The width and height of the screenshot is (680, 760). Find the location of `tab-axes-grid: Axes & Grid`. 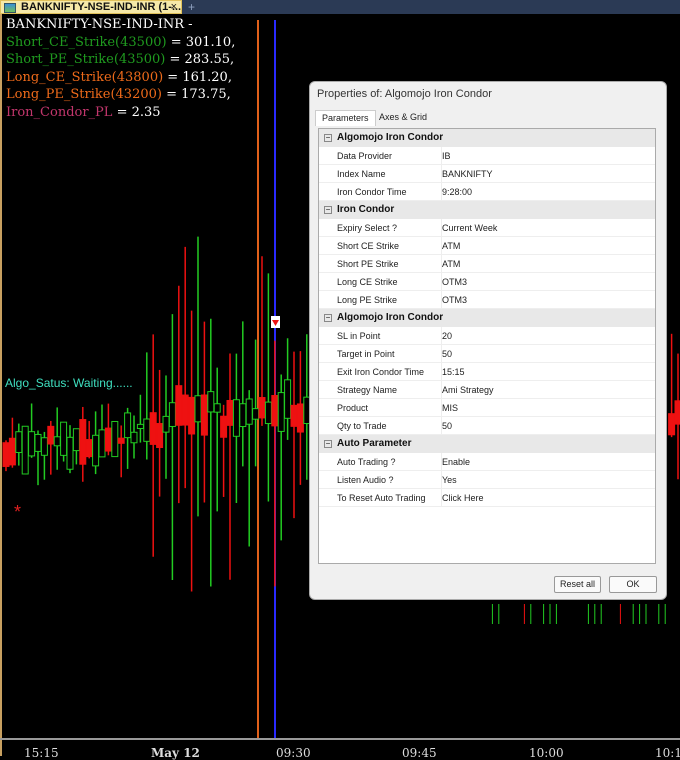

tab-axes-grid: Axes & Grid is located at coordinates (403, 118).